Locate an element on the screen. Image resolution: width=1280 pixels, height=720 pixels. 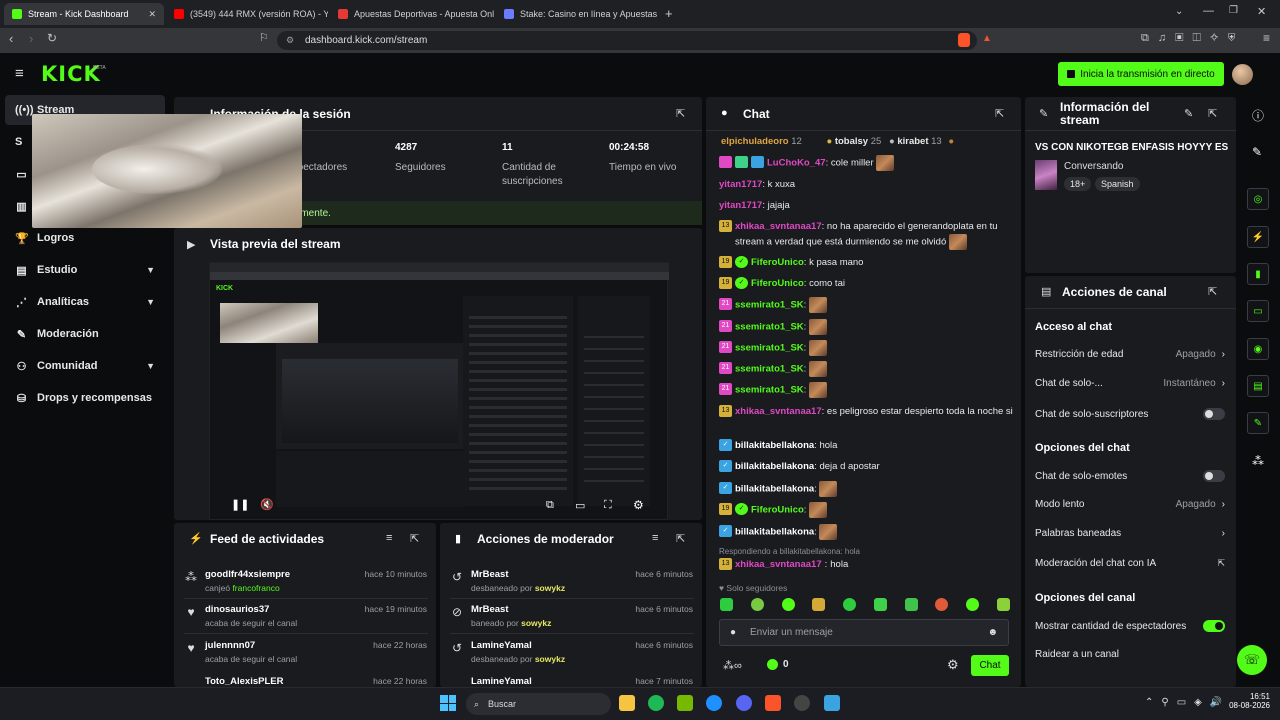
menu-icon: ≡ is located at coordinates (1266, 38).